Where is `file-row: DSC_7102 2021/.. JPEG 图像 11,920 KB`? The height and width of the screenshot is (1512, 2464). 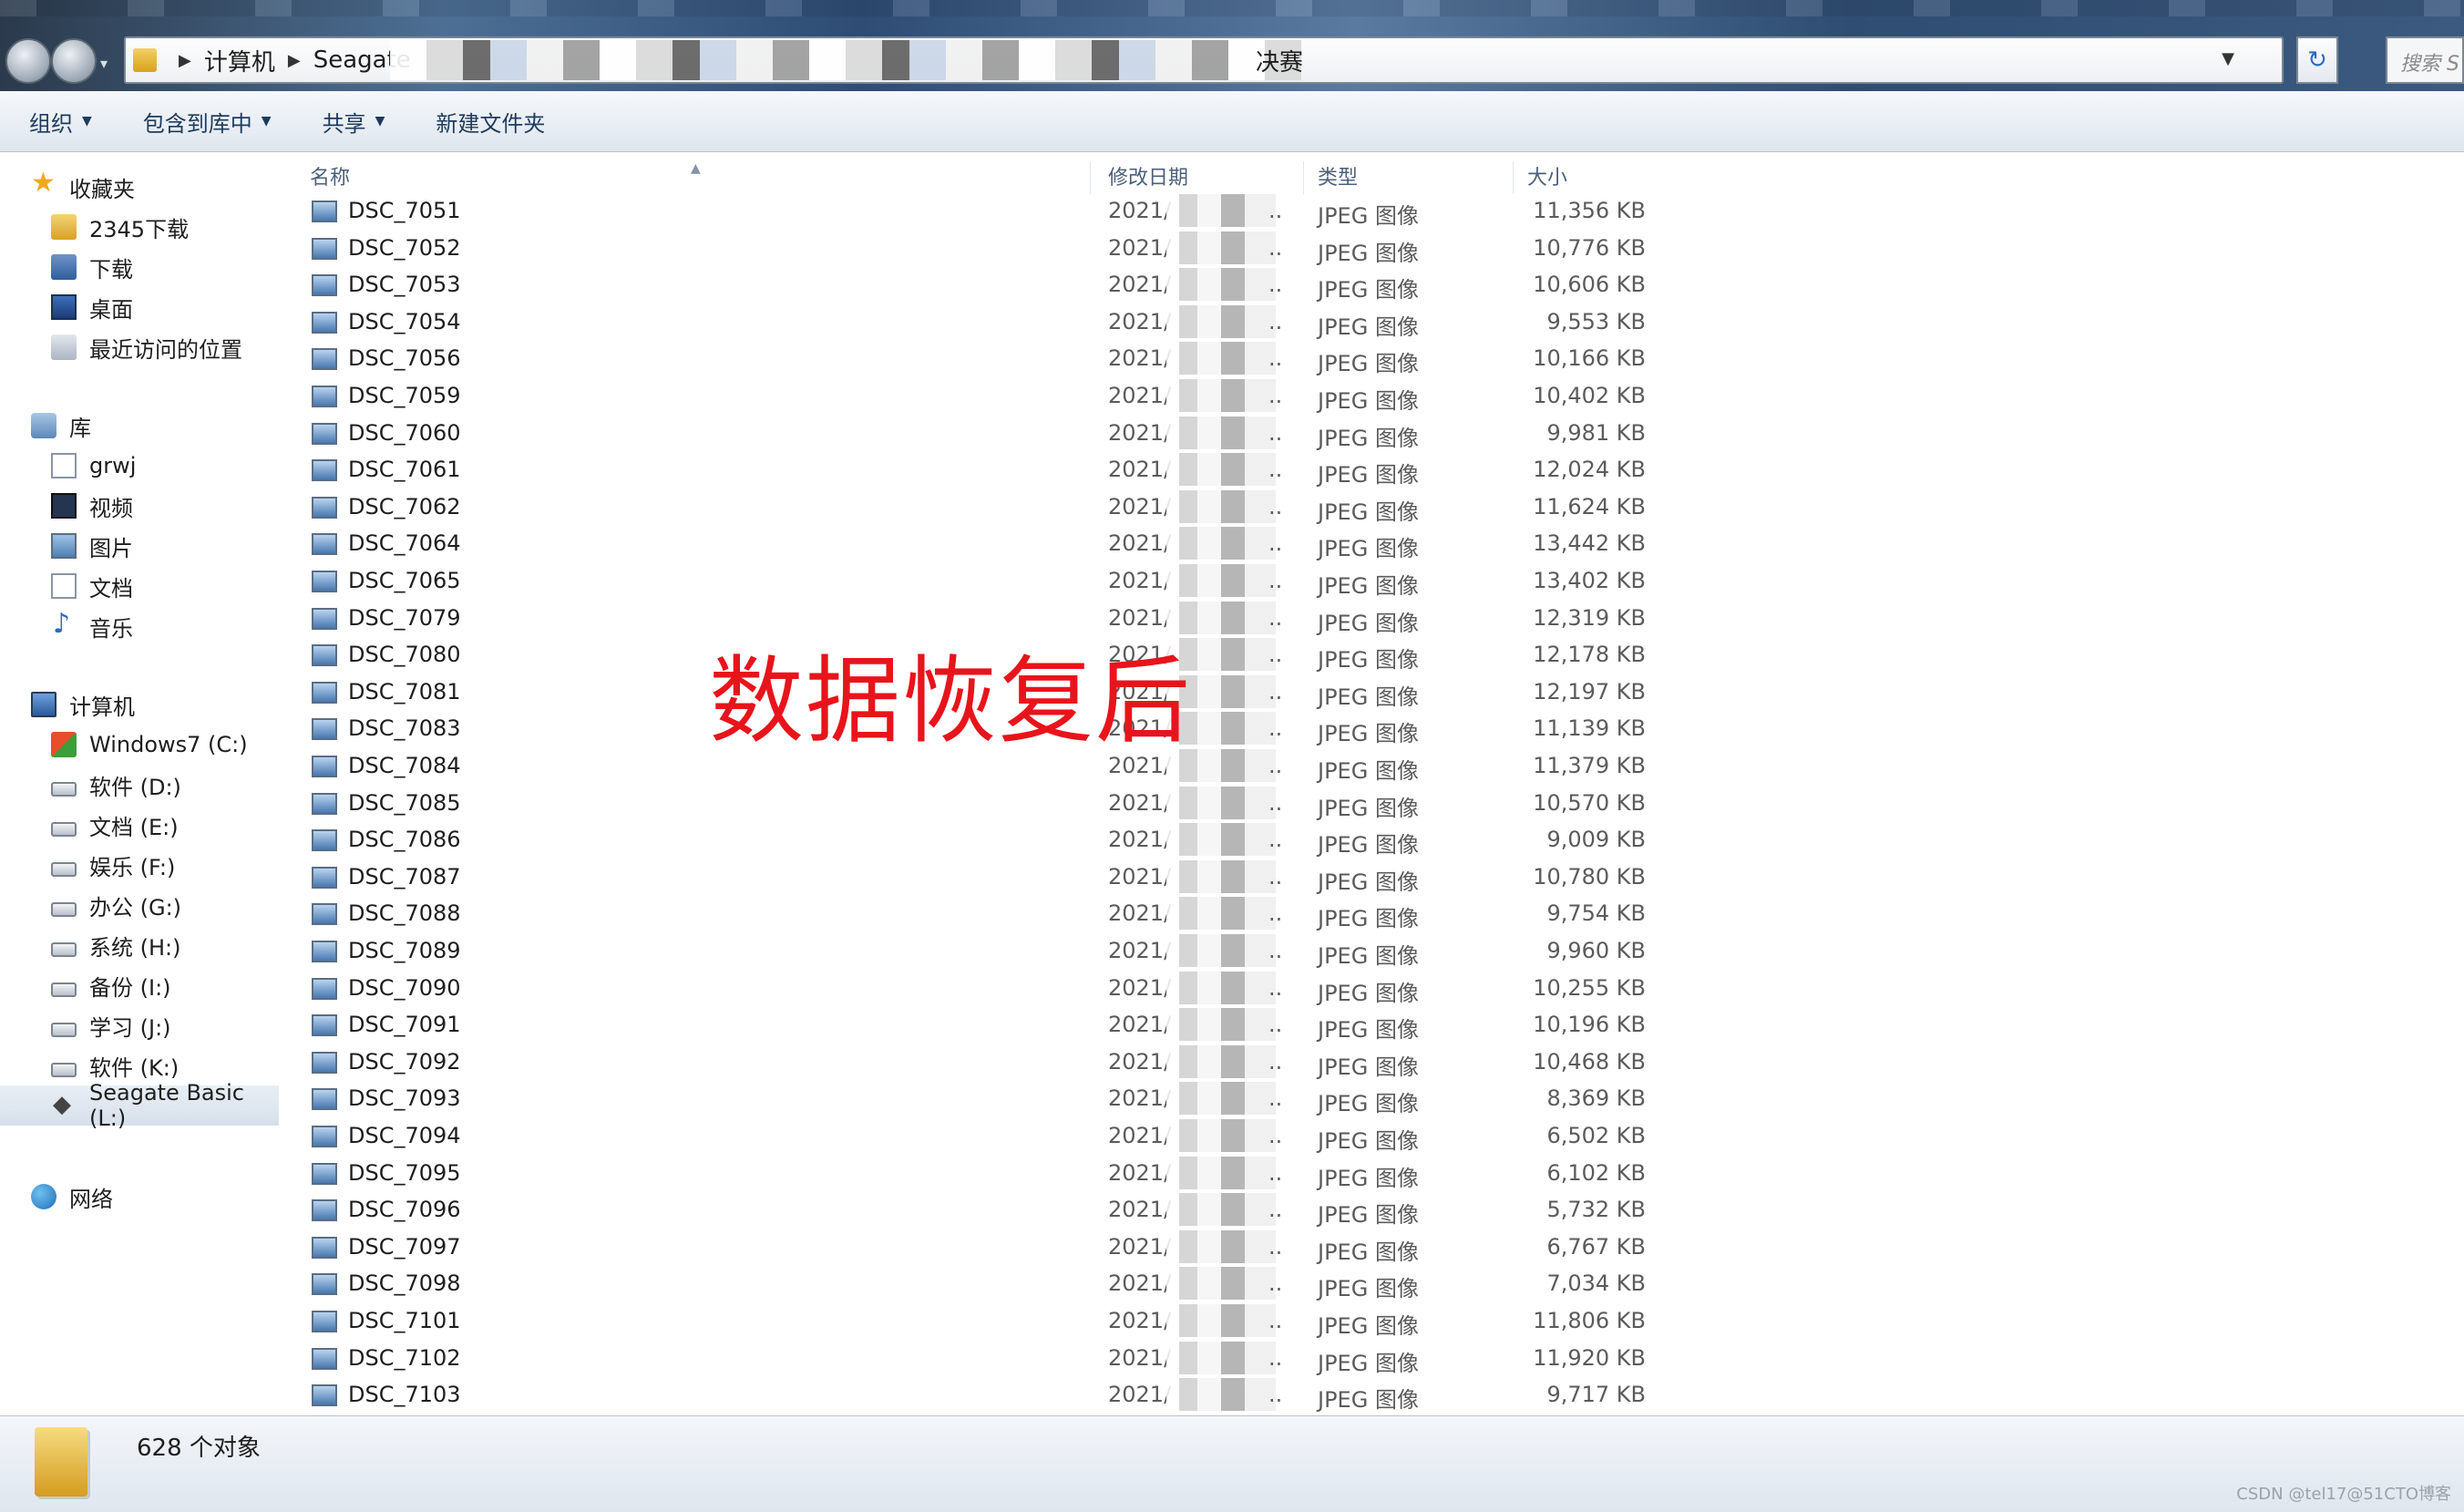 file-row: DSC_7102 2021/.. JPEG 图像 11,920 KB is located at coordinates (980, 1358).